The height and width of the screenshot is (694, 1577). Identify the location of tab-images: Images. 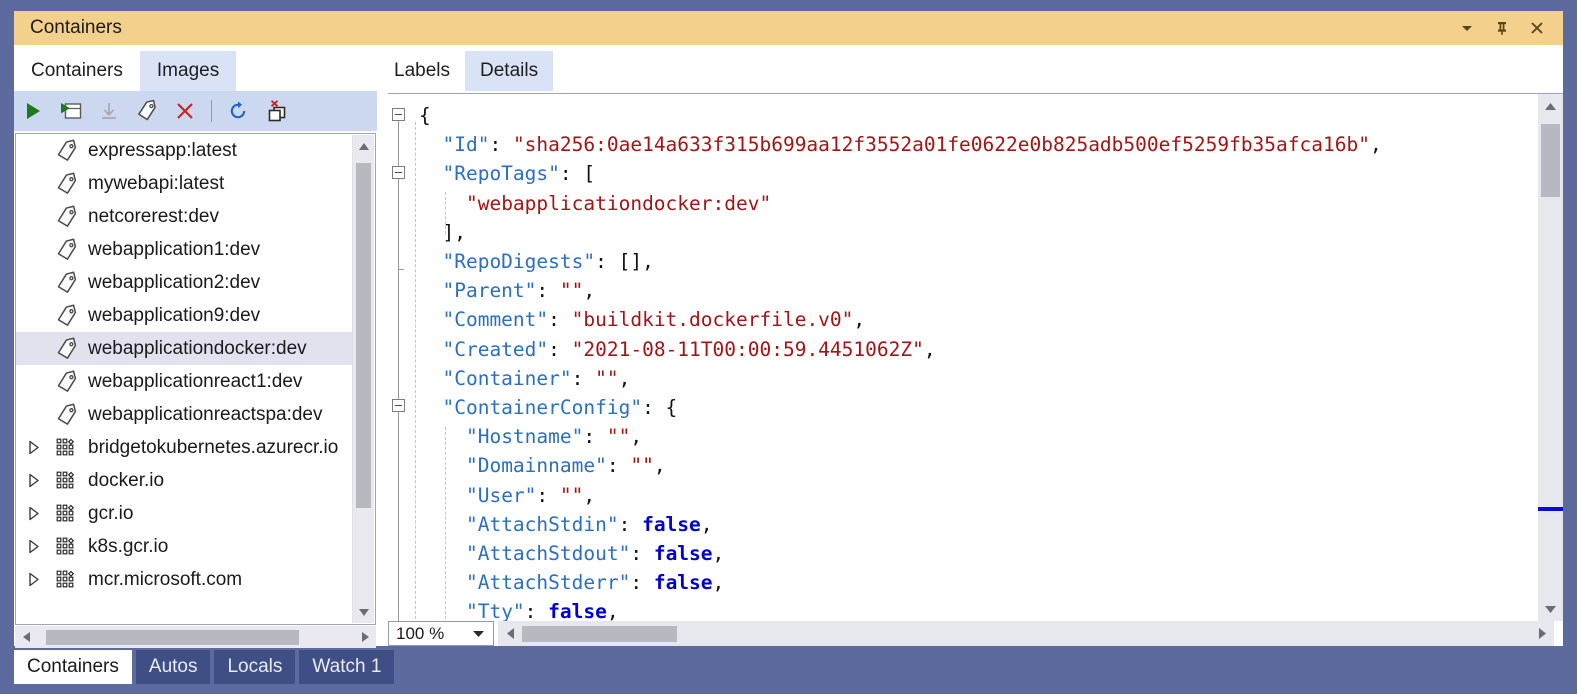
(188, 71).